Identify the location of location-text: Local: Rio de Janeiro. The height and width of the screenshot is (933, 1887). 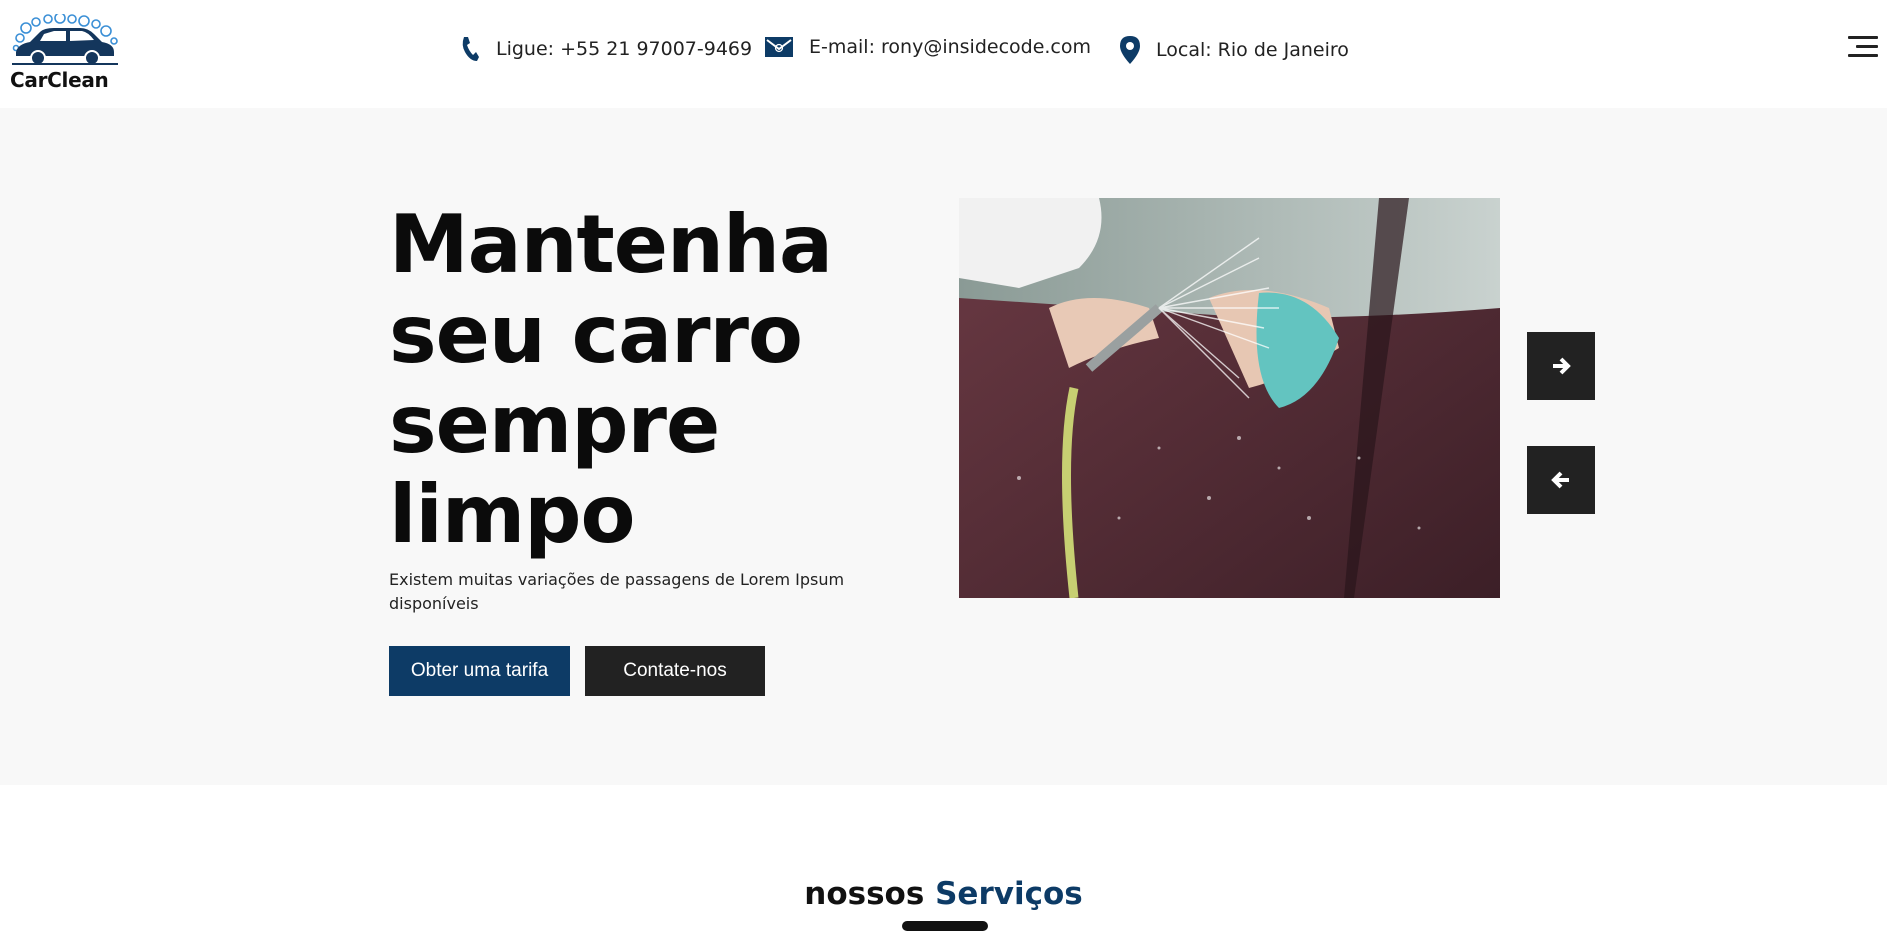
(1252, 50).